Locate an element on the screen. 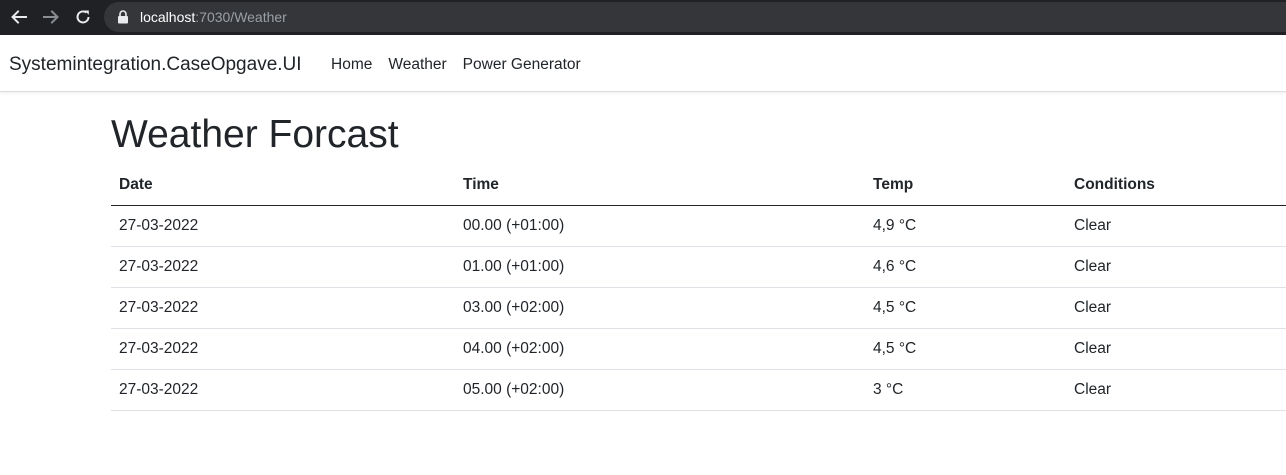 The image size is (1286, 475). cell-temp: 3 °C is located at coordinates (965, 390).